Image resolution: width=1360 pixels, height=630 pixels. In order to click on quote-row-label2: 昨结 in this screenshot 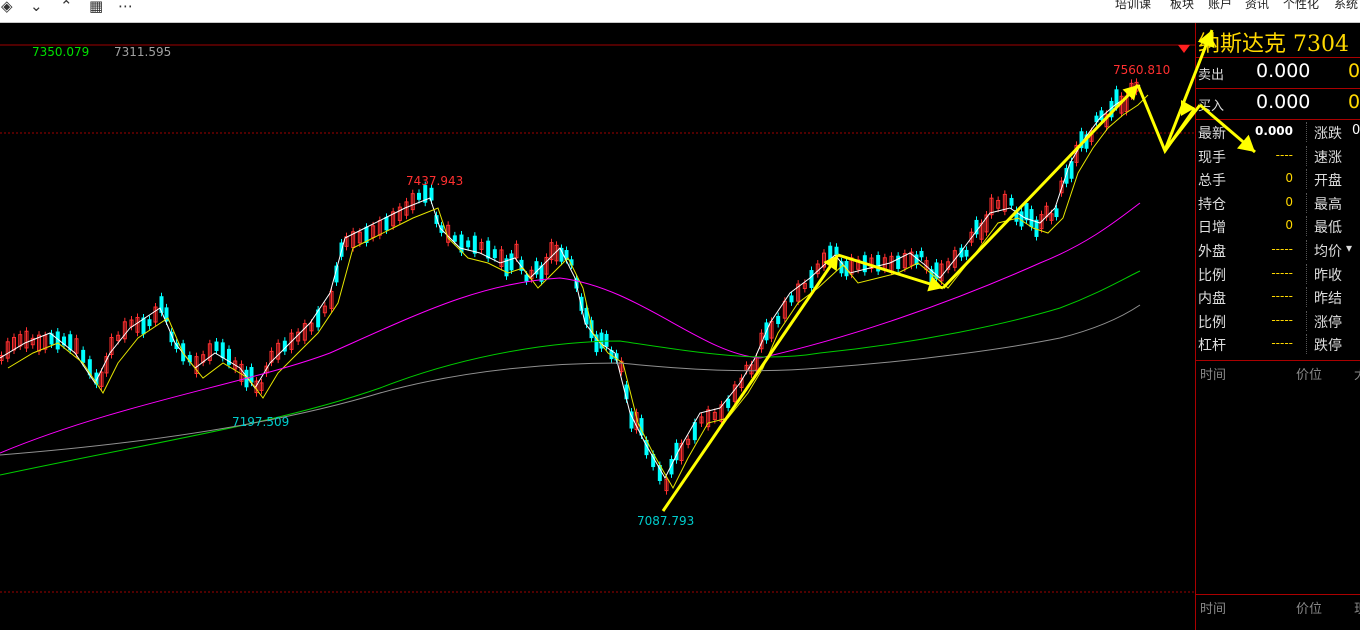, I will do `click(1328, 299)`.